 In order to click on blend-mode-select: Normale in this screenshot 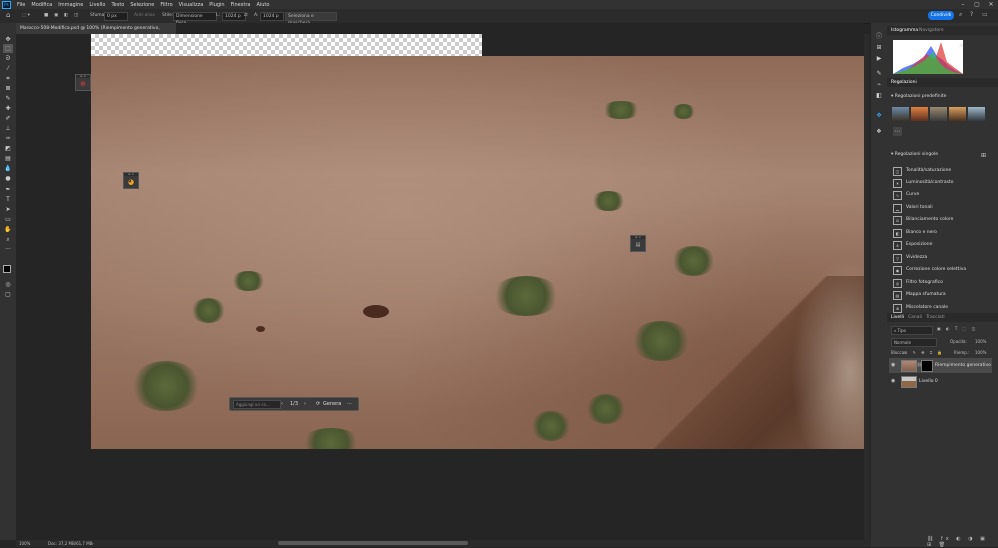, I will do `click(914, 342)`.